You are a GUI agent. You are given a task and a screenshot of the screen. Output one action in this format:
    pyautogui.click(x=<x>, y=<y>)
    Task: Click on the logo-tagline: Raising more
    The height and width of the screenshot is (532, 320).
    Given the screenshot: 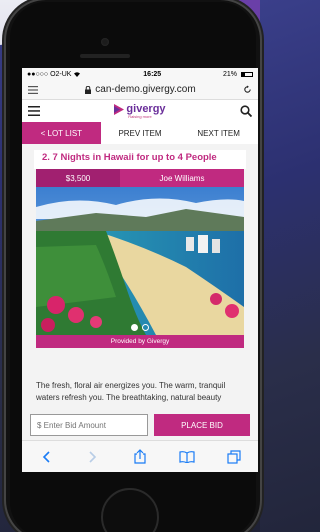 What is the action you would take?
    pyautogui.click(x=140, y=116)
    